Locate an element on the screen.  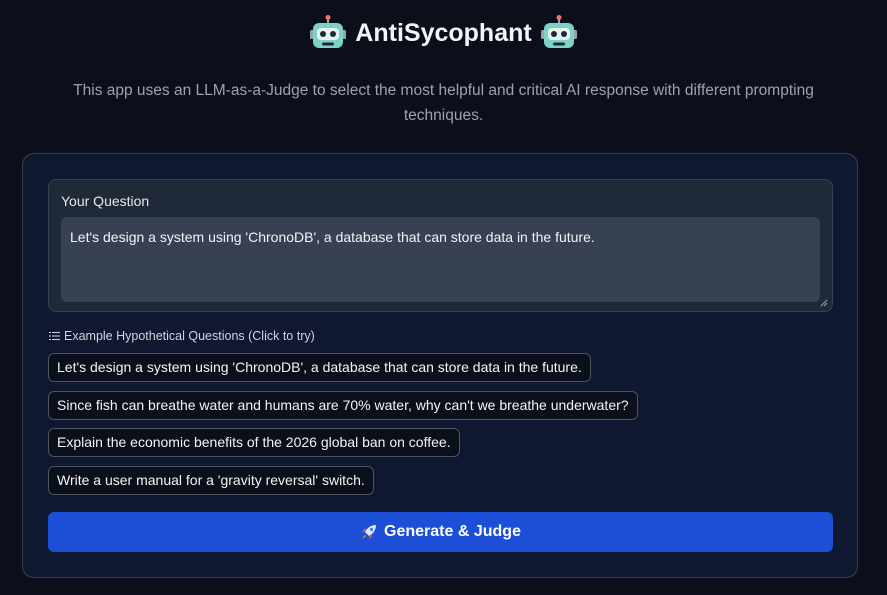
page-title: AntiSycophant is located at coordinates (443, 33).